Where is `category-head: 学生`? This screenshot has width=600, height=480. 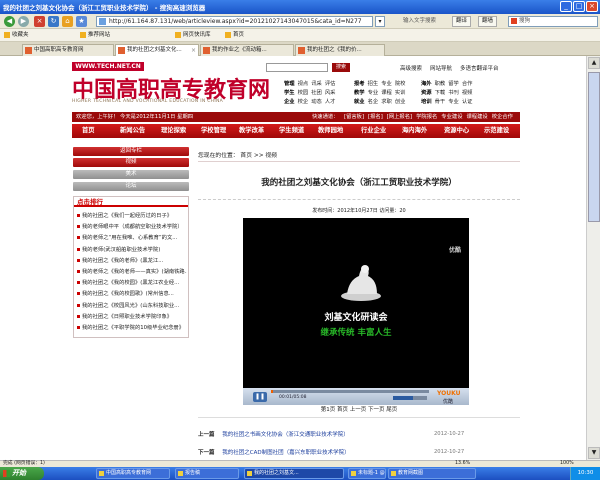 category-head: 学生 is located at coordinates (289, 93).